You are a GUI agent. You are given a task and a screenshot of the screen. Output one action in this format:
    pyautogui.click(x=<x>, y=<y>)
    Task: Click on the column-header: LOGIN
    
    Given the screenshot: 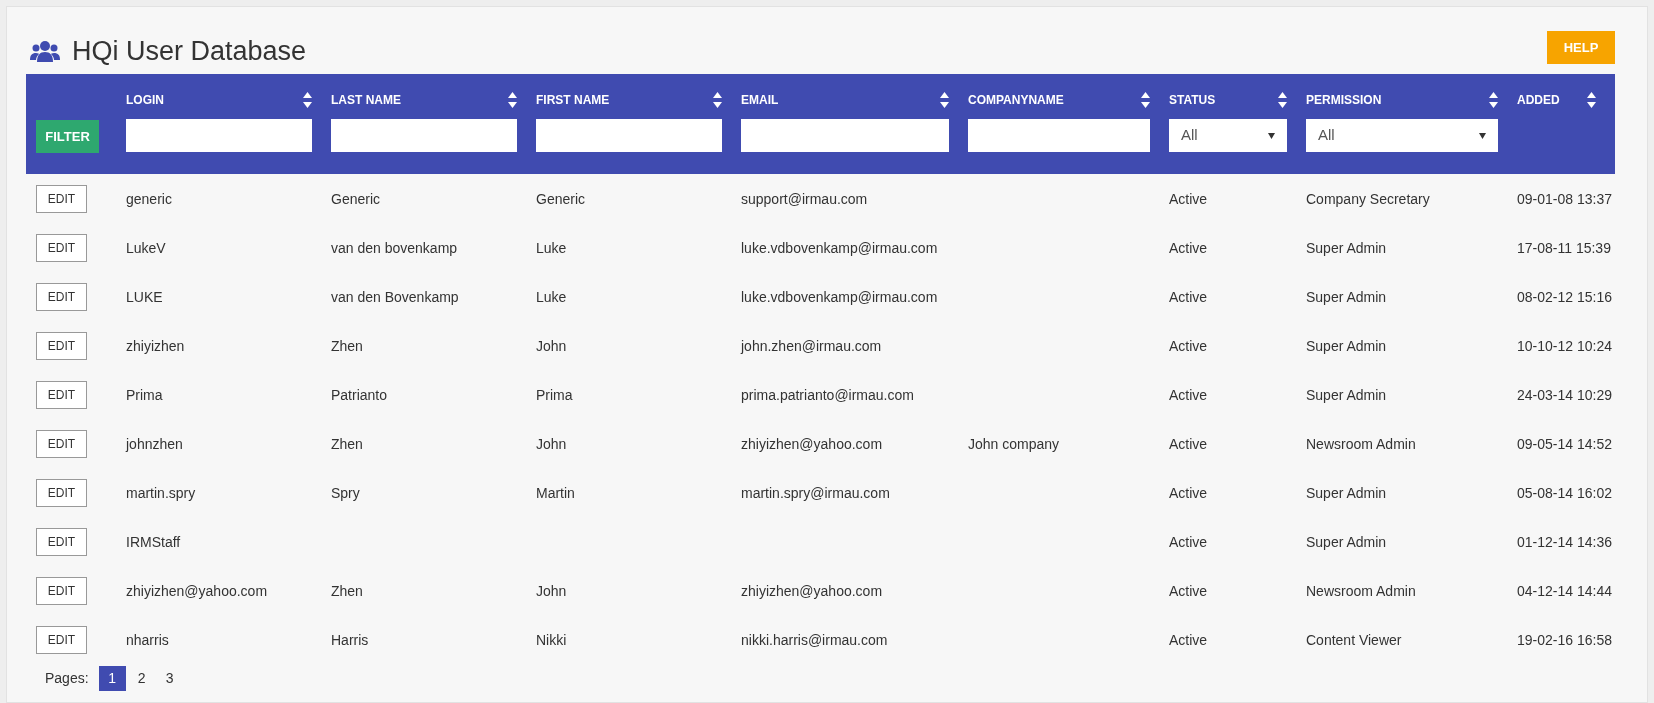 What is the action you would take?
    pyautogui.click(x=145, y=100)
    